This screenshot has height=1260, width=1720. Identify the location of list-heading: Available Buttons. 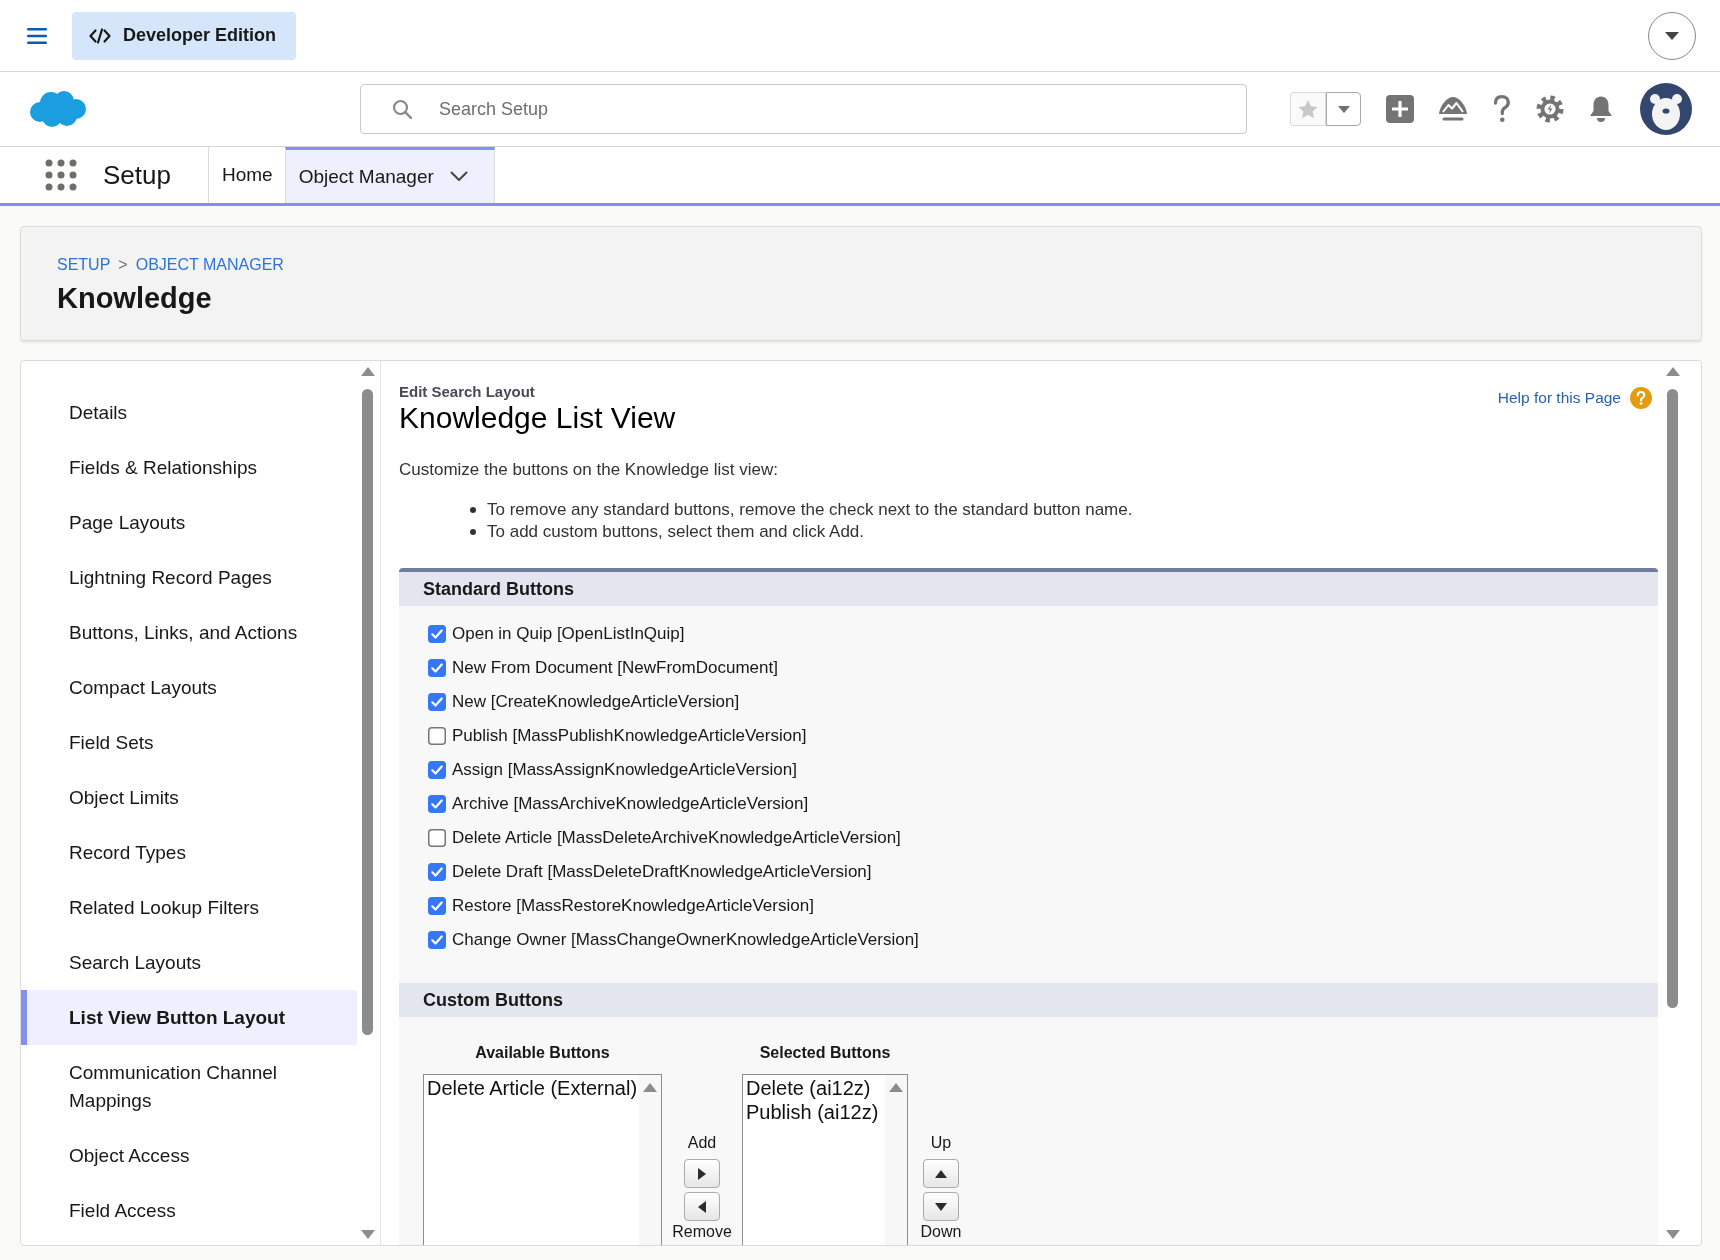
(542, 1053).